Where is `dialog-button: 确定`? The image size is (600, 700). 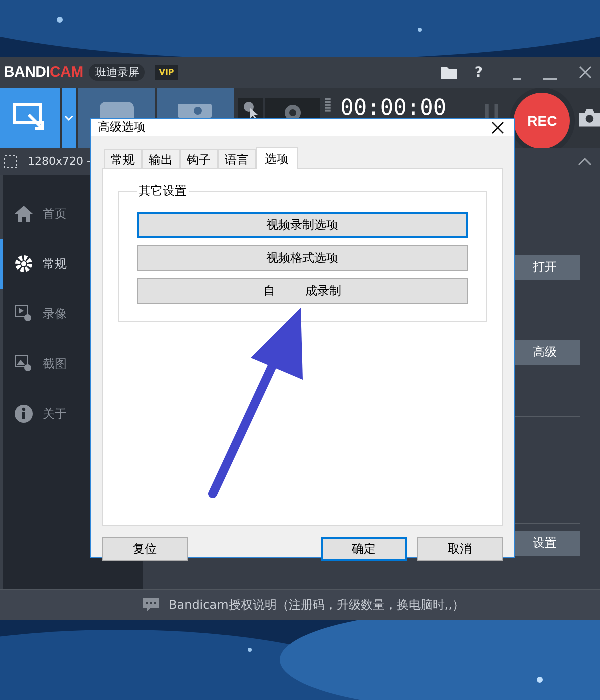
dialog-button: 确定 is located at coordinates (364, 549).